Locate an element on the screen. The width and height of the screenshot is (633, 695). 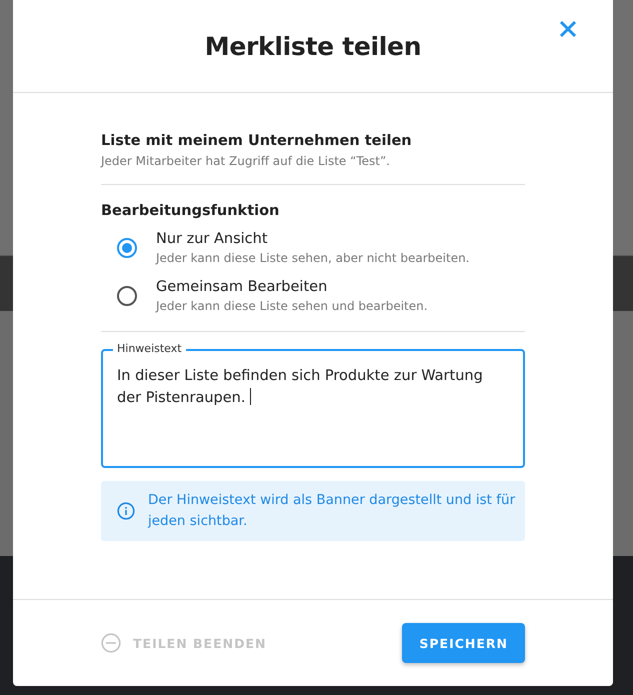
option-label: Gemeinsam Bearbeiten is located at coordinates (242, 287).